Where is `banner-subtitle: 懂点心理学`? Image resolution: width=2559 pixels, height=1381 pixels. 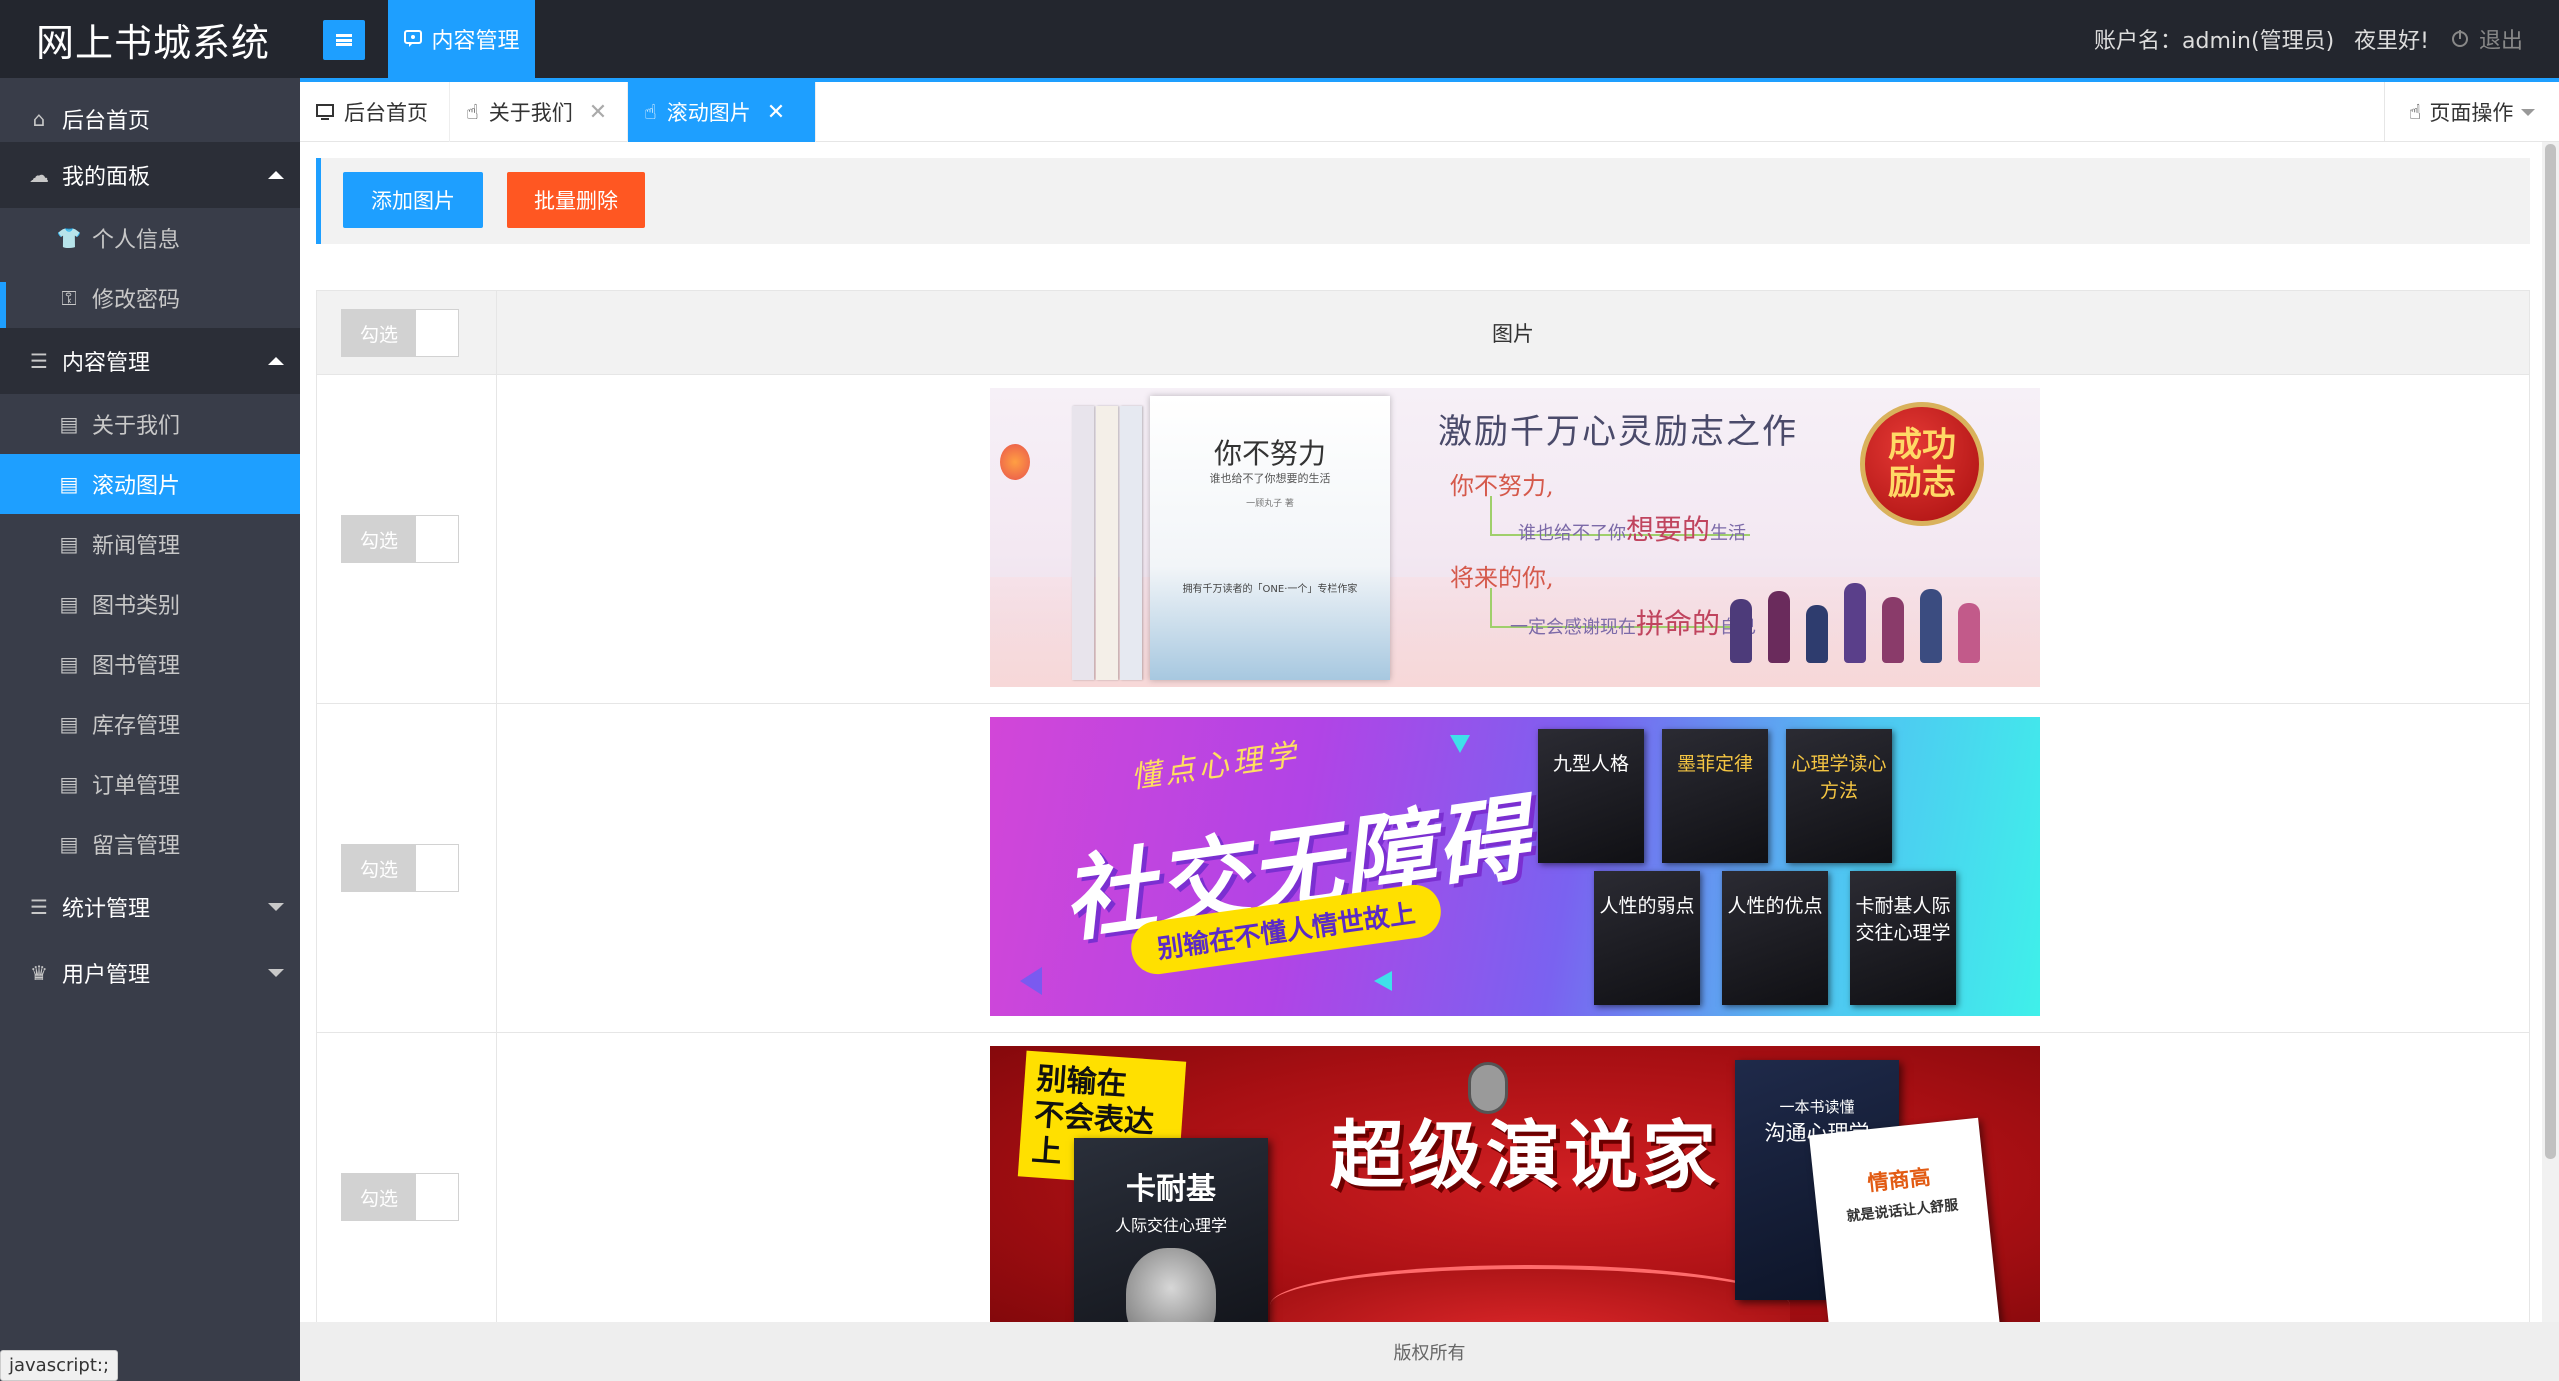 banner-subtitle: 懂点心理学 is located at coordinates (1215, 766).